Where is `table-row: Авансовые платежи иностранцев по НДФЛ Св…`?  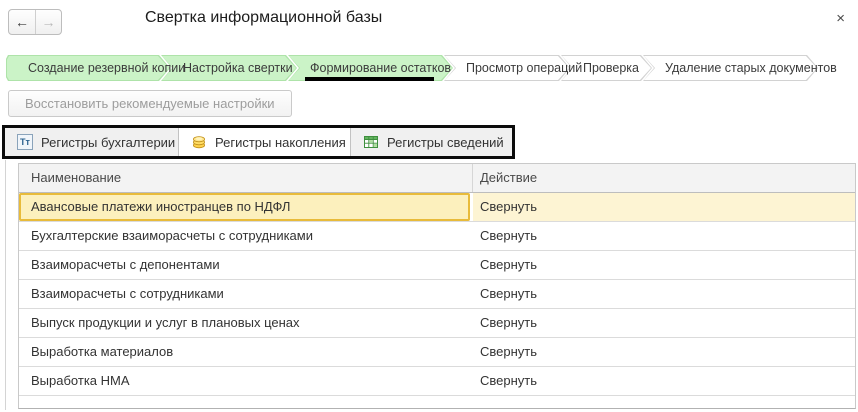
table-row: Авансовые платежи иностранцев по НДФЛ Св… is located at coordinates (437, 207).